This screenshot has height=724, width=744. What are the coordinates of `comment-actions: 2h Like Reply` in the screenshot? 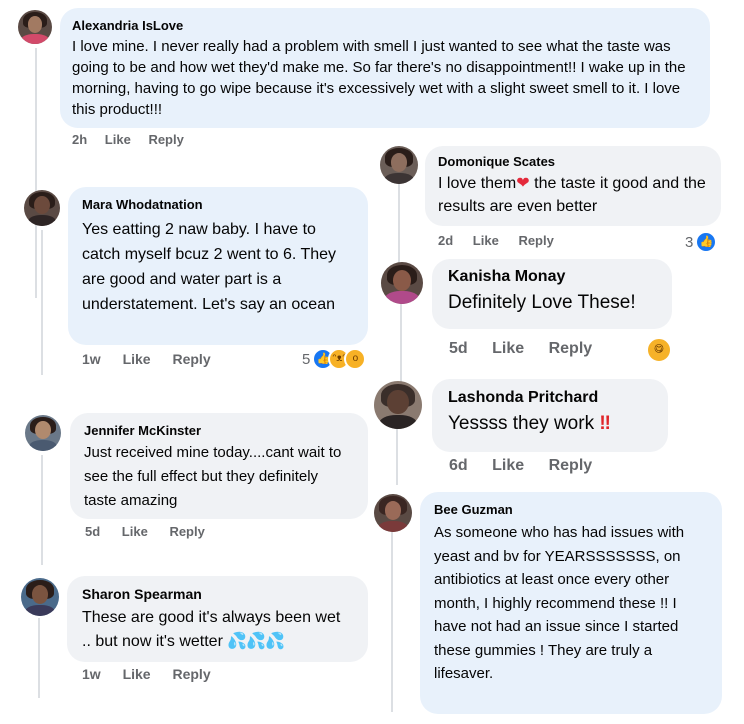 It's located at (128, 139).